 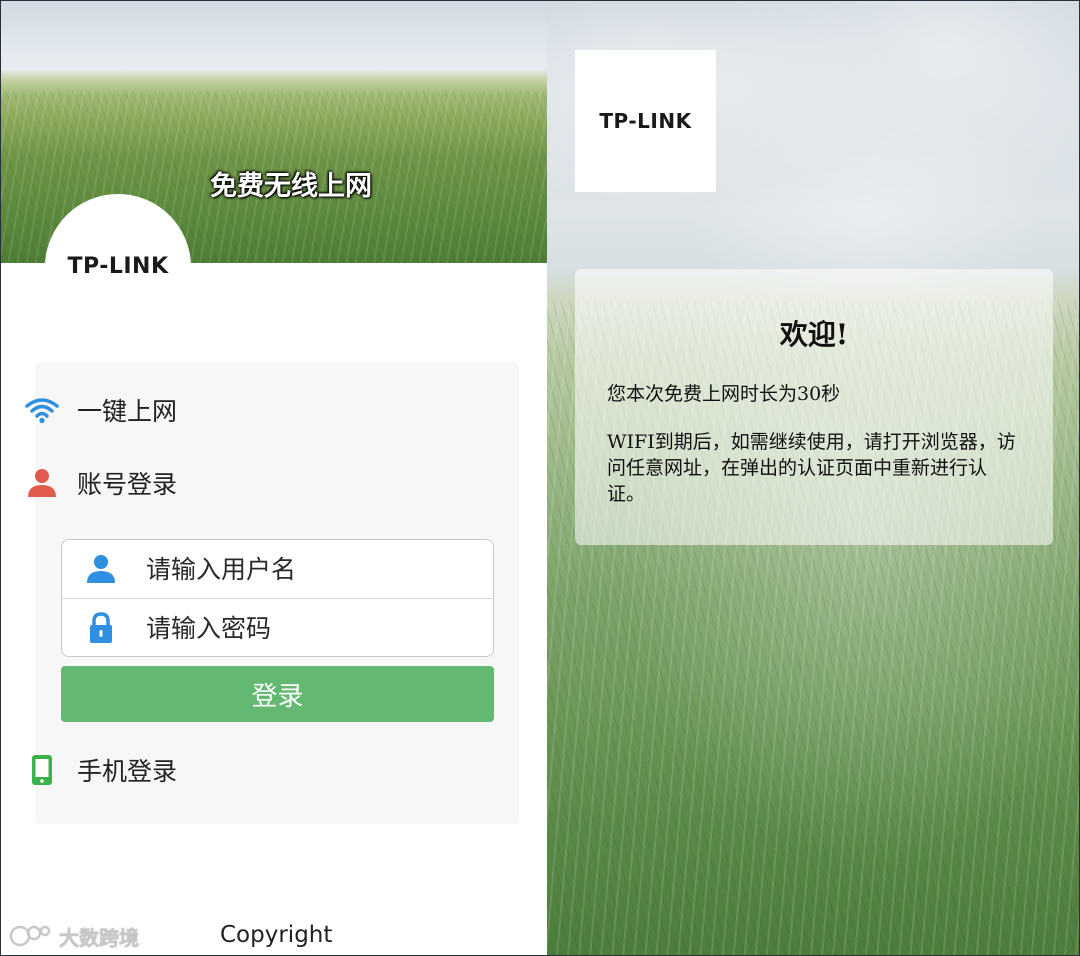 What do you see at coordinates (276, 935) in the screenshot?
I see `copyright-text: Copyright` at bounding box center [276, 935].